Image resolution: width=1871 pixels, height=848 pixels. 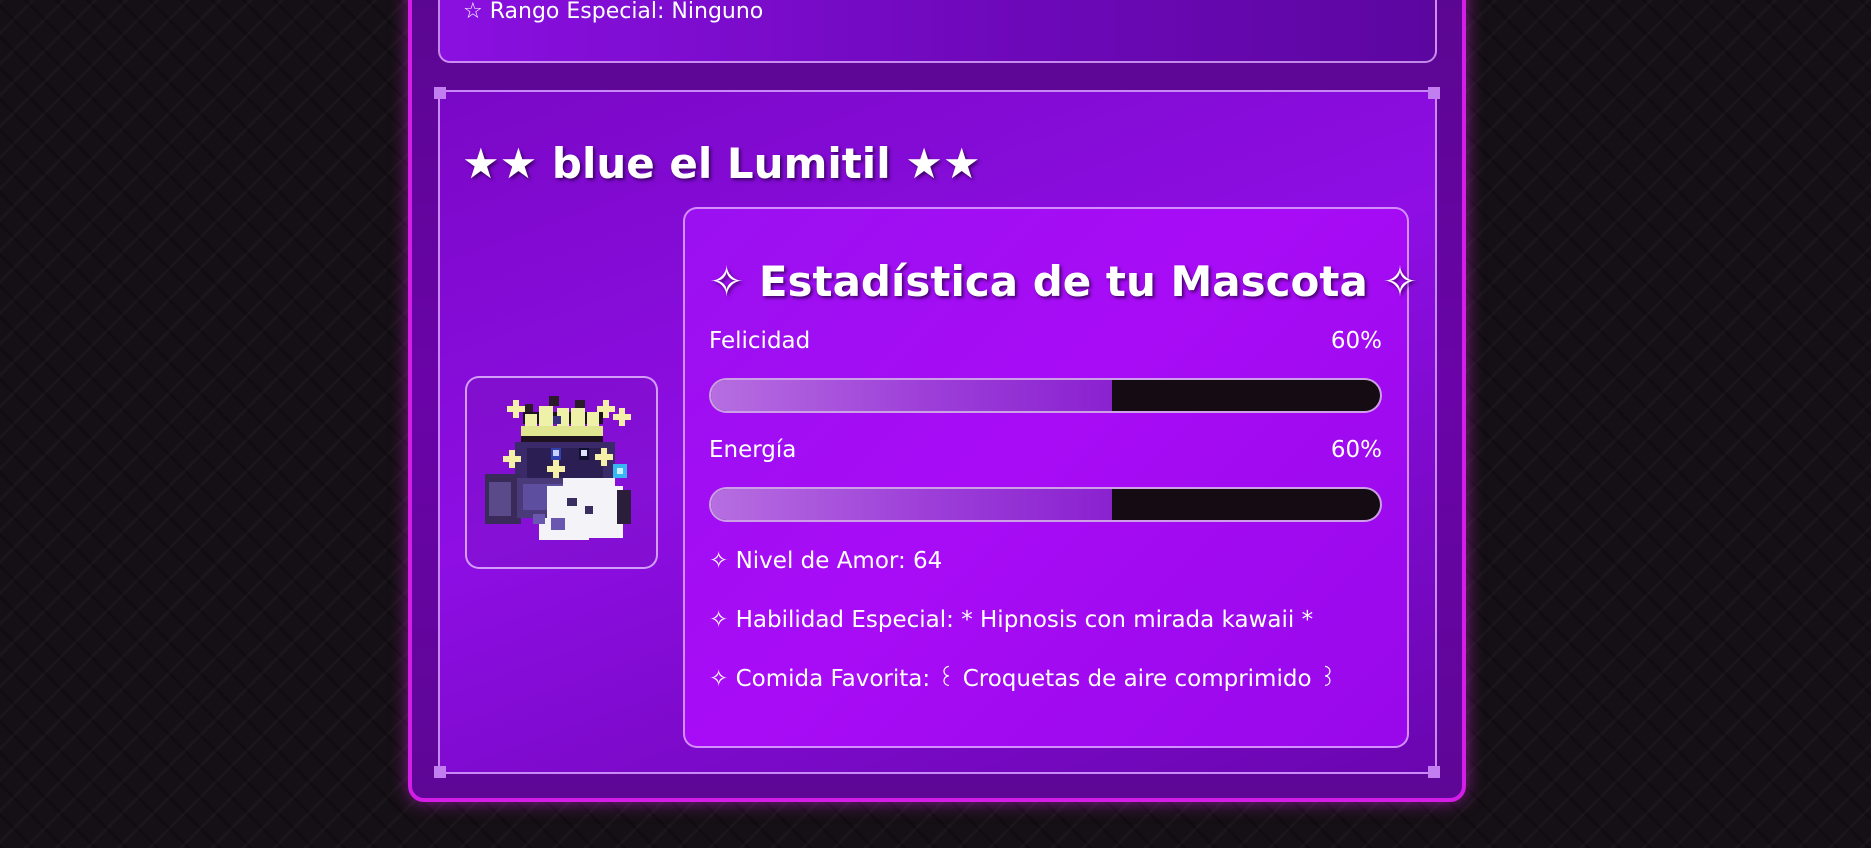 I want to click on happiness-bar, so click(x=1045, y=395).